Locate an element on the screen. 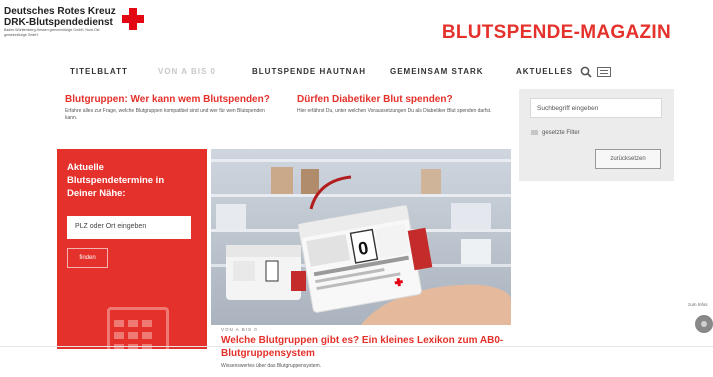 The height and width of the screenshot is (377, 713). reset-button: zurücksetzen is located at coordinates (628, 159).